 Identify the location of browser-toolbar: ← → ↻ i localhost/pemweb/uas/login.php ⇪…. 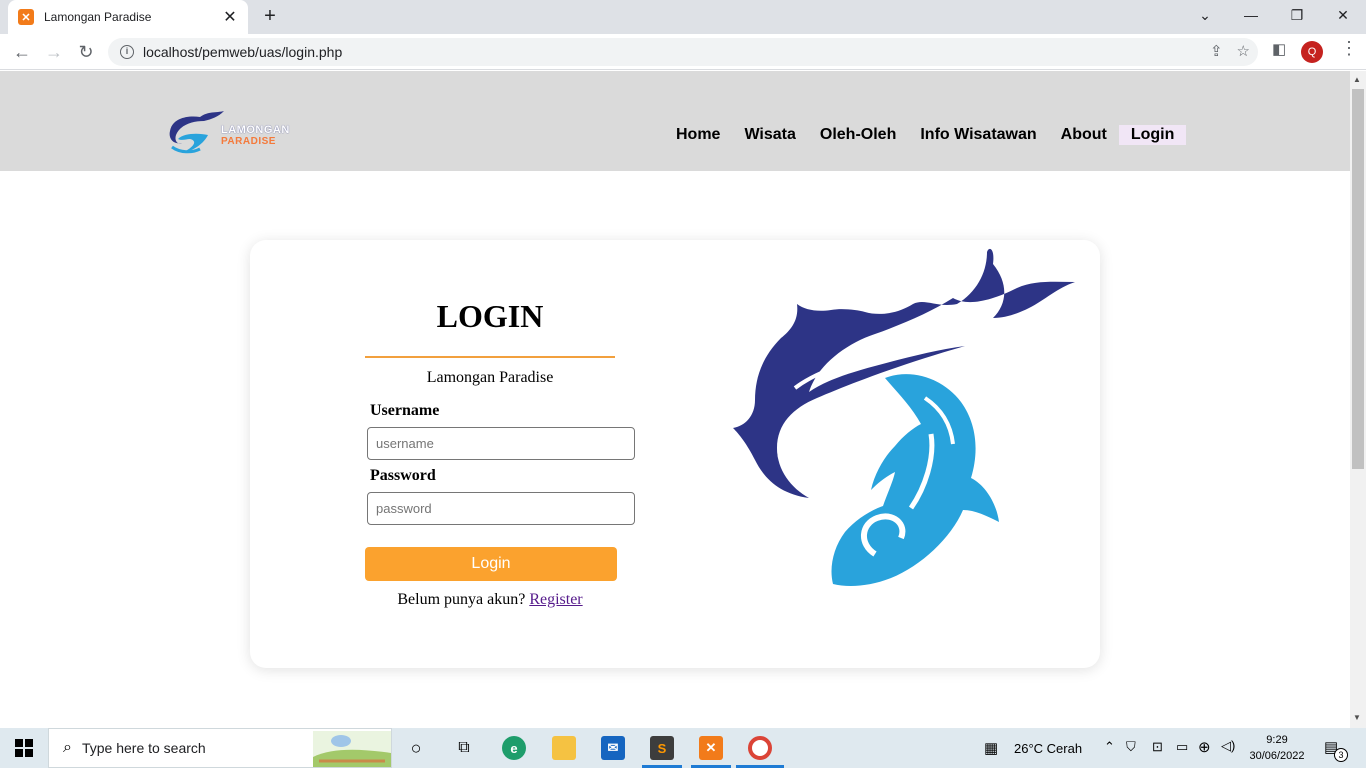
(683, 52).